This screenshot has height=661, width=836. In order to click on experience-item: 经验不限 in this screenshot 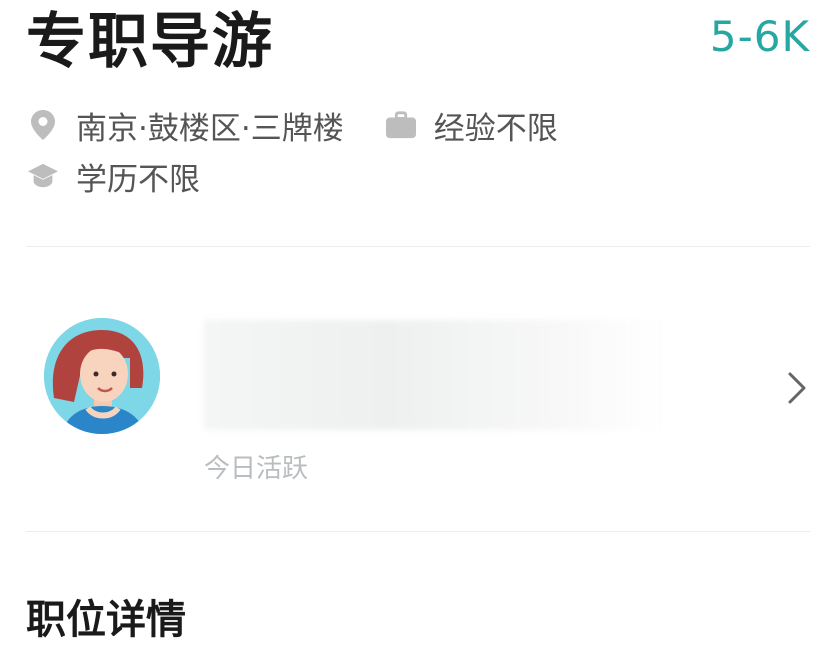, I will do `click(471, 125)`.